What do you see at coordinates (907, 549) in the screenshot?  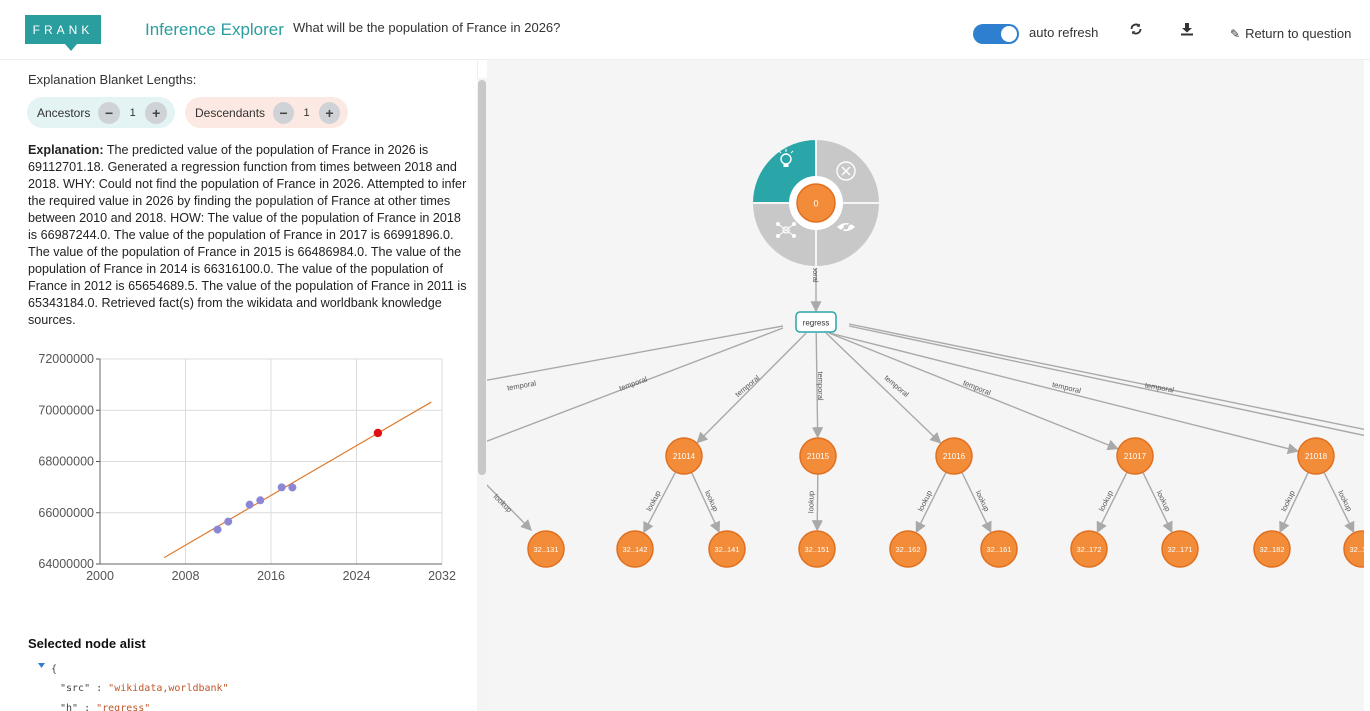 I see `leaf-node-label: 32..162` at bounding box center [907, 549].